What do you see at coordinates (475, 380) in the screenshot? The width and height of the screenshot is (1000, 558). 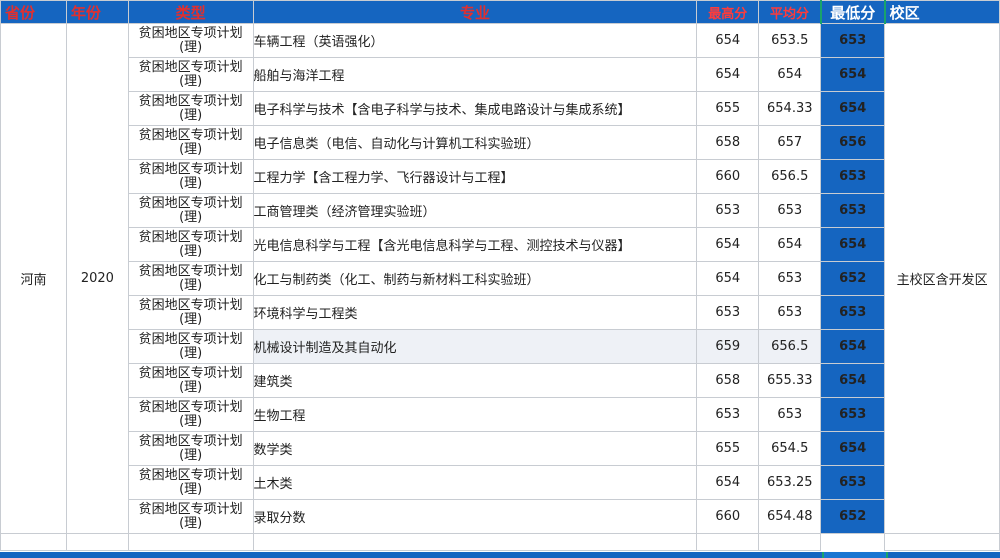 I see `major-cell: 建筑类` at bounding box center [475, 380].